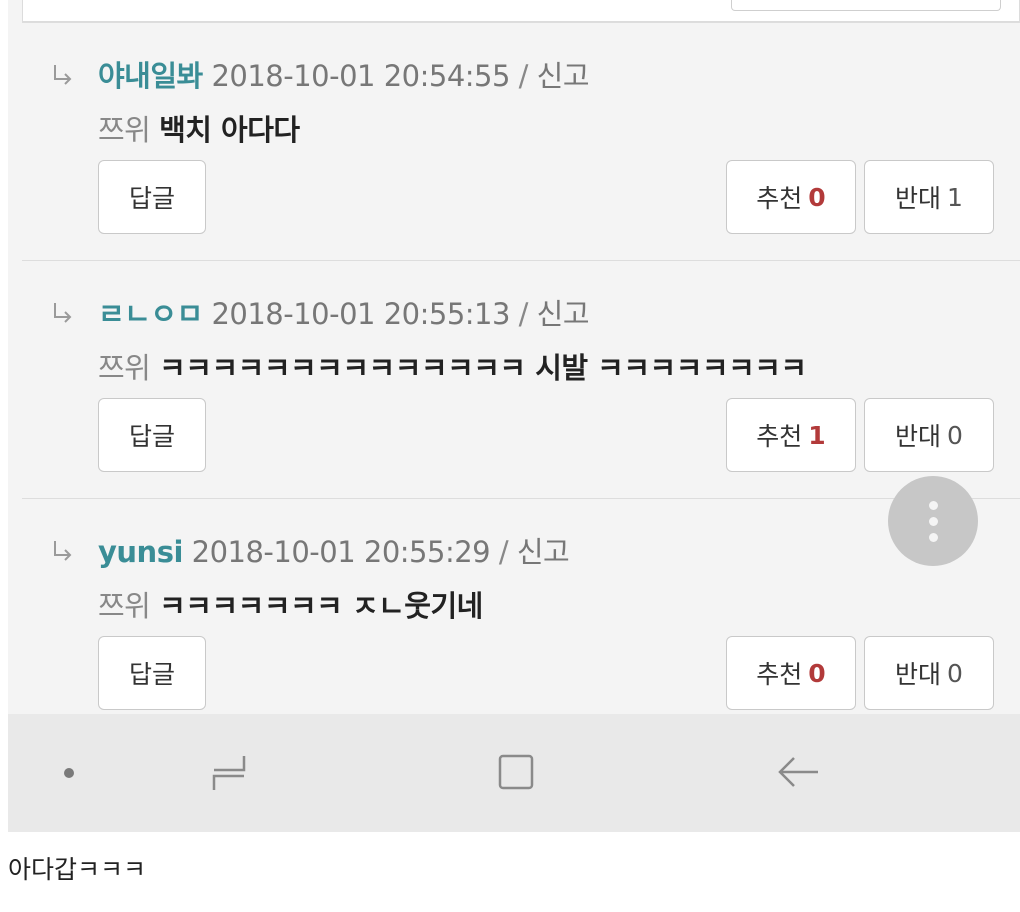 The height and width of the screenshot is (912, 1020). What do you see at coordinates (521, 11) in the screenshot?
I see `previous-comment-edge` at bounding box center [521, 11].